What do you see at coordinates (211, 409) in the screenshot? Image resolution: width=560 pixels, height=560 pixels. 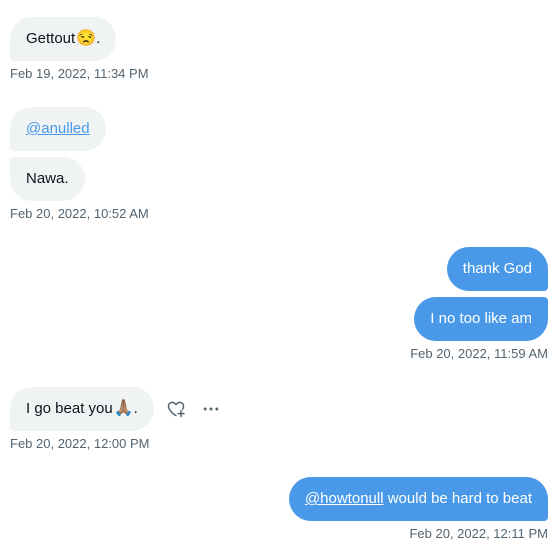 I see `more-horizontal-icon` at bounding box center [211, 409].